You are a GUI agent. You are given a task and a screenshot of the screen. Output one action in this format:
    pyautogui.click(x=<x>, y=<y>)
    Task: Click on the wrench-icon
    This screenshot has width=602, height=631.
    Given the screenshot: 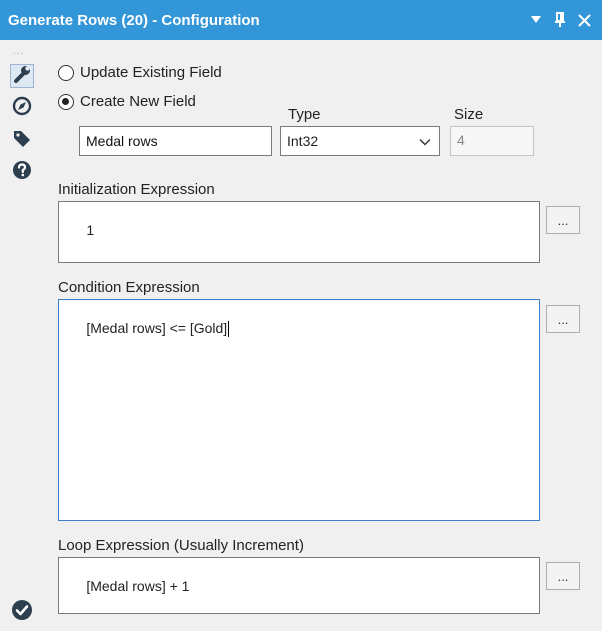 What is the action you would take?
    pyautogui.click(x=22, y=76)
    